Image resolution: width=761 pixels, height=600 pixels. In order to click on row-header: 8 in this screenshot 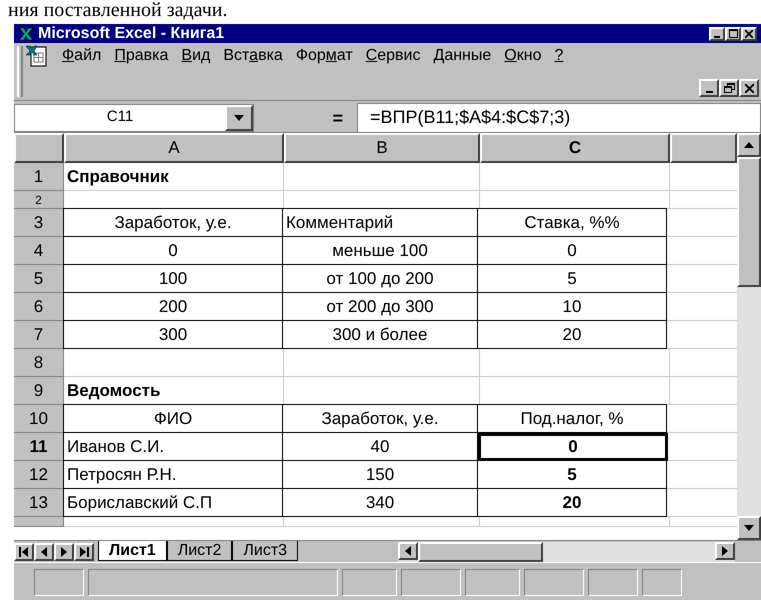, I will do `click(39, 363)`.